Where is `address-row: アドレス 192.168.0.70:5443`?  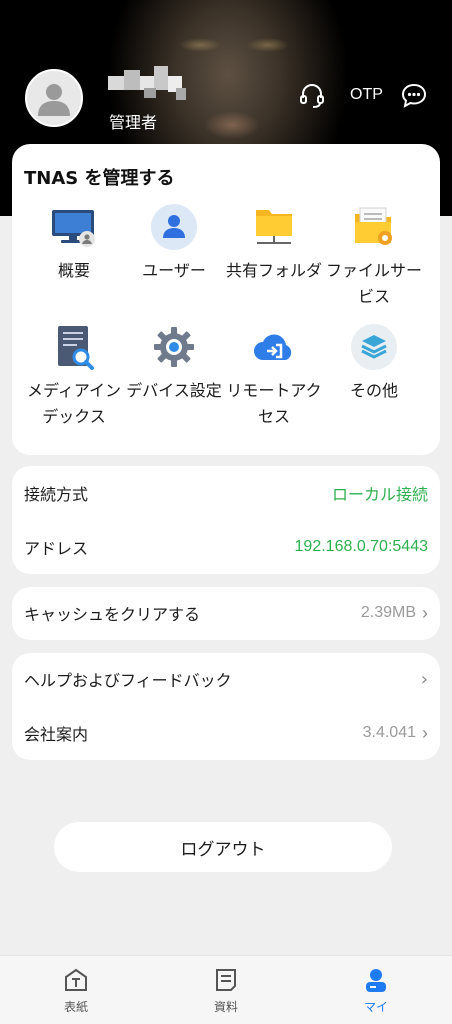
address-row: アドレス 192.168.0.70:5443 is located at coordinates (226, 547).